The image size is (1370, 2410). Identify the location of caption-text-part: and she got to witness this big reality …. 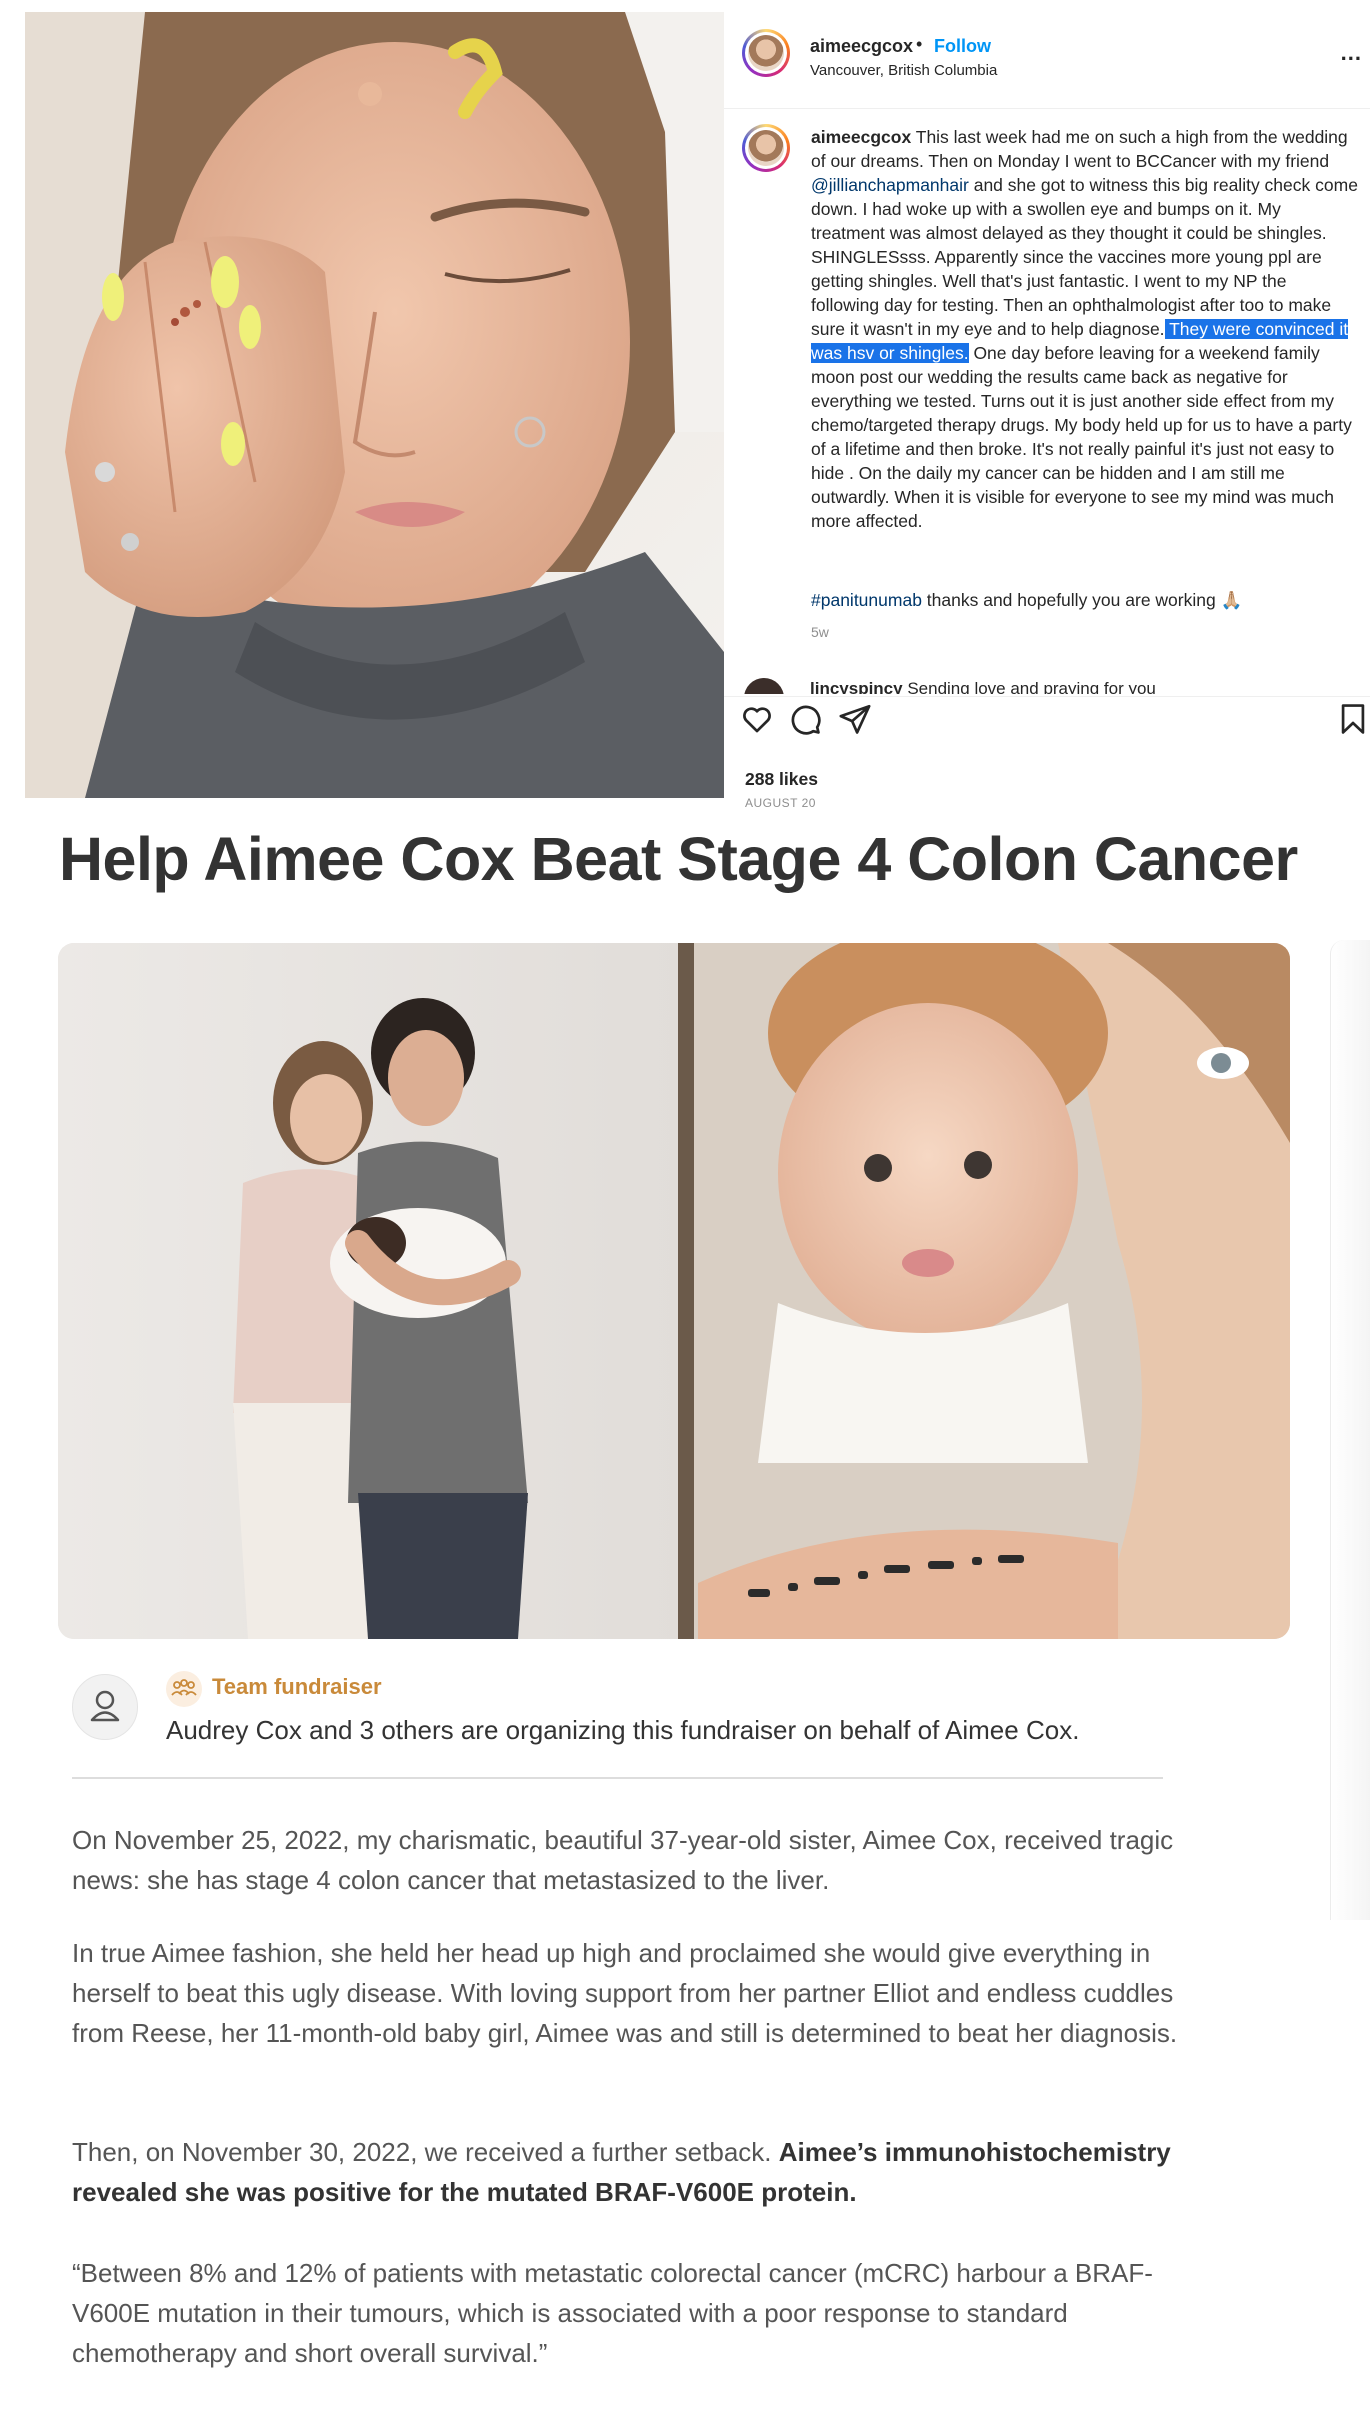
(1084, 257).